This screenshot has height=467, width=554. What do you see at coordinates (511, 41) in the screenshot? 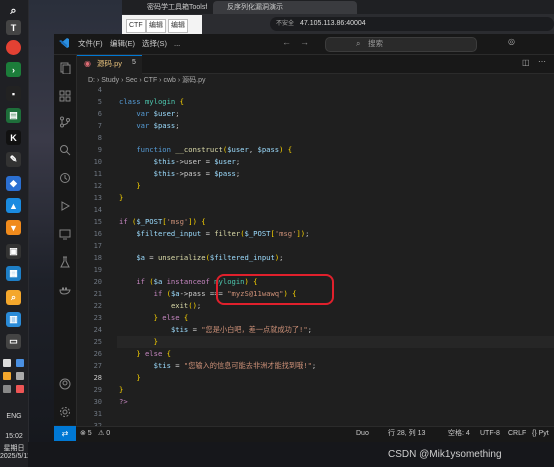
I see `copilot-icon: ◎` at bounding box center [511, 41].